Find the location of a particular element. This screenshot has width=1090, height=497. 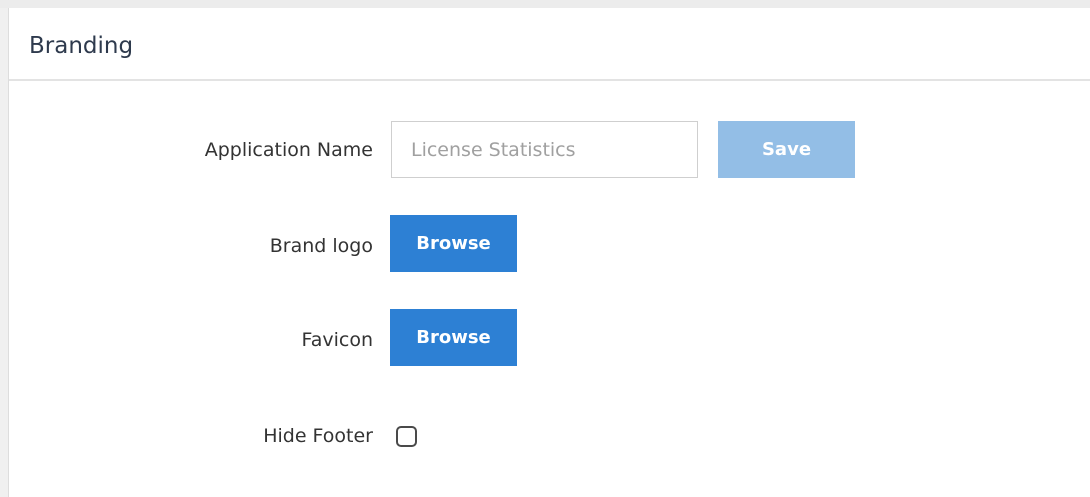

top-strip is located at coordinates (545, 4).